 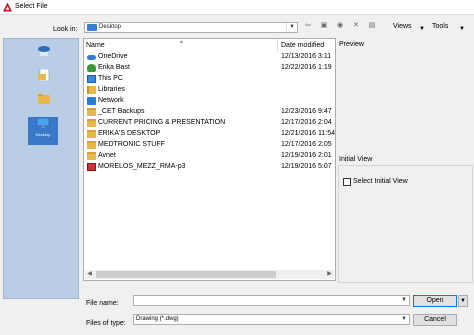 I want to click on file-date: 12/19/2016 2:01, so click(x=306, y=155).